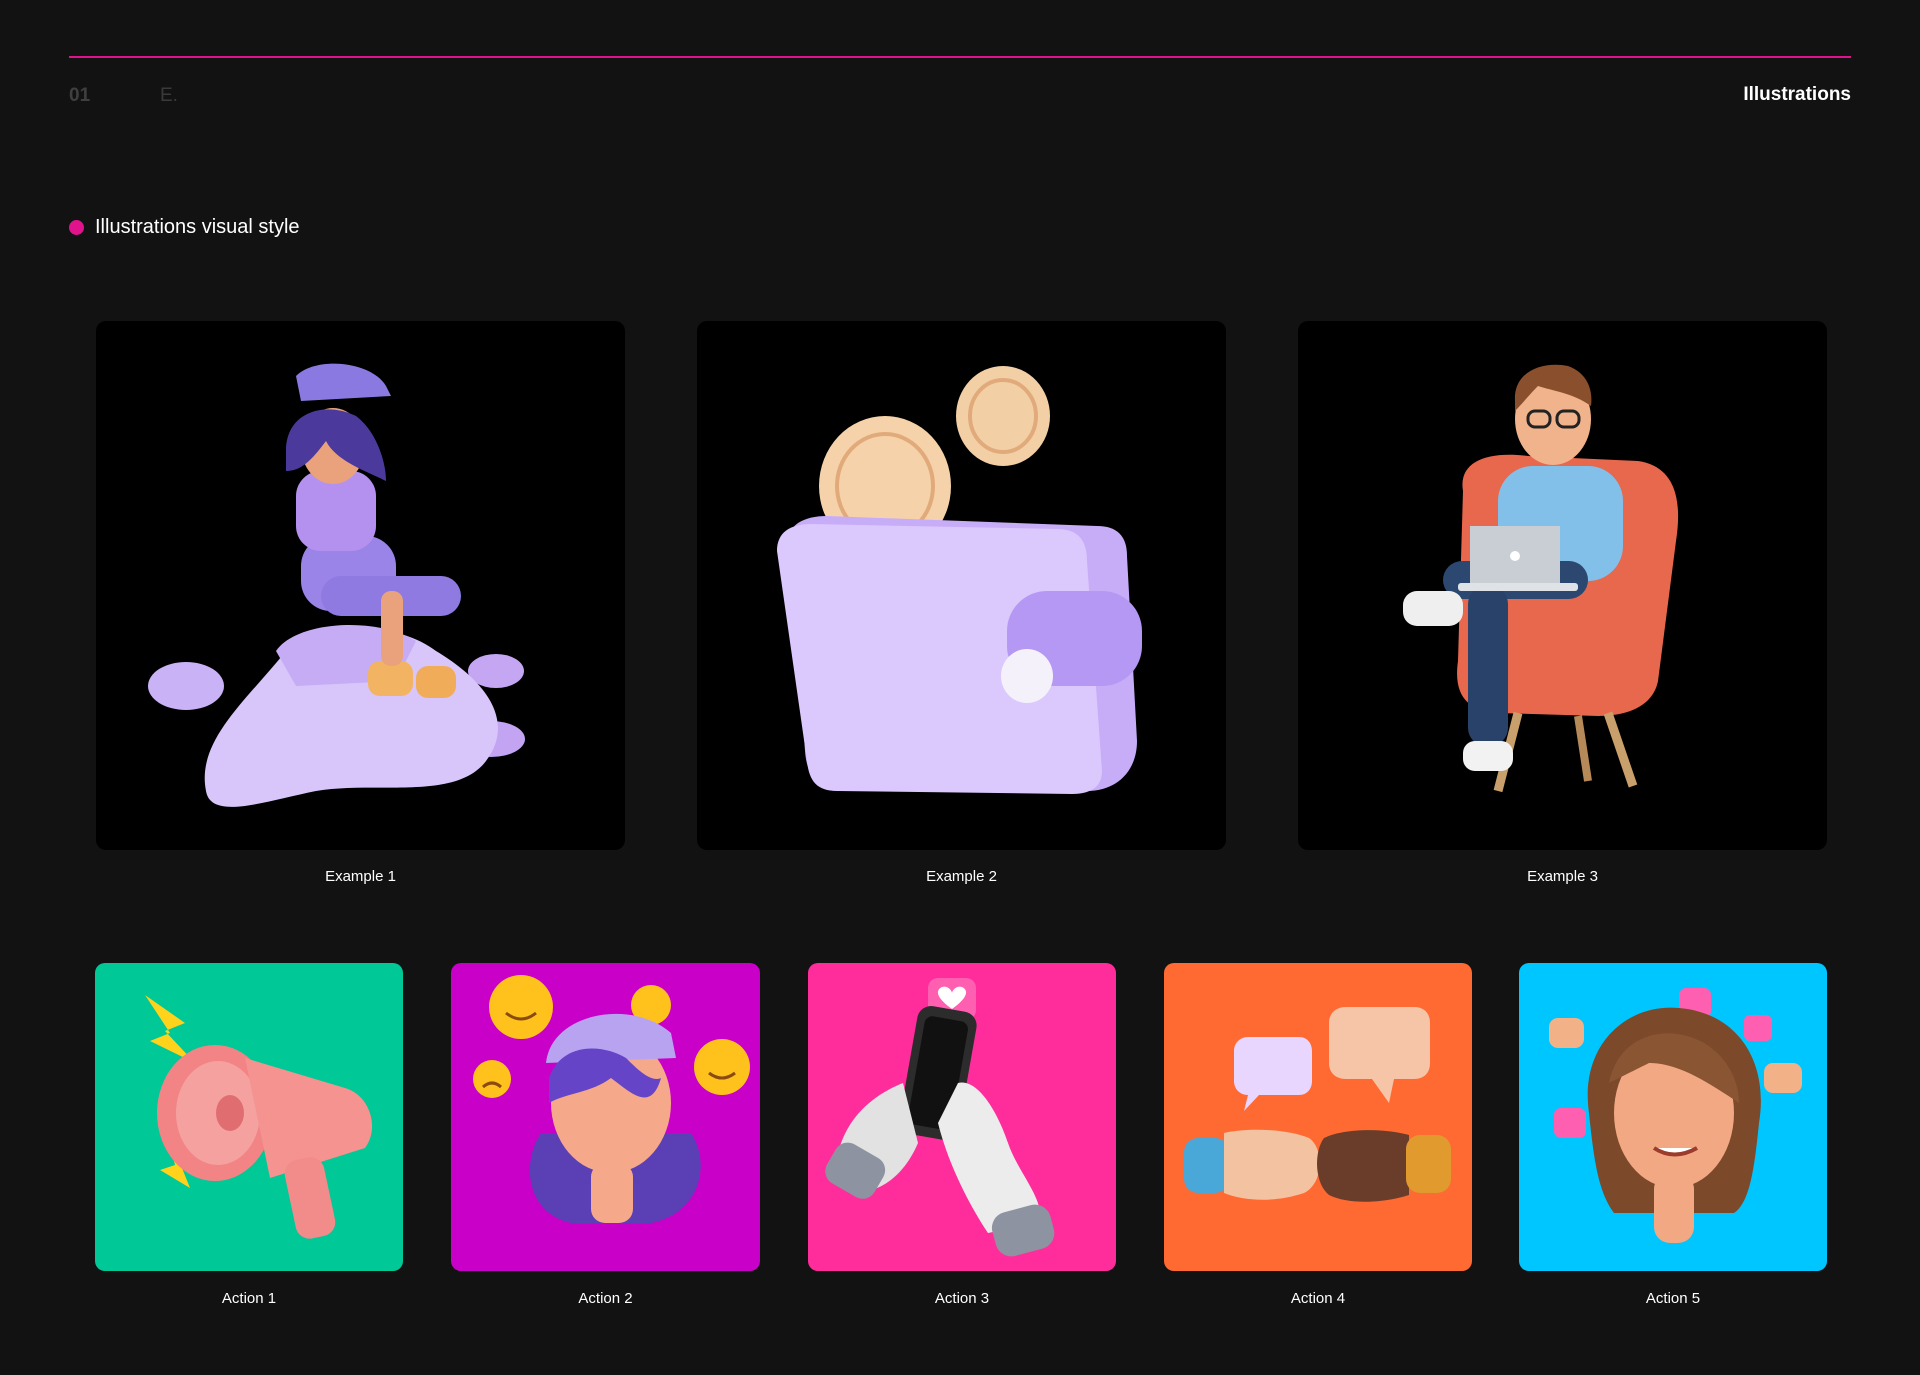 This screenshot has width=1920, height=1375. I want to click on bullet-dot, so click(76, 227).